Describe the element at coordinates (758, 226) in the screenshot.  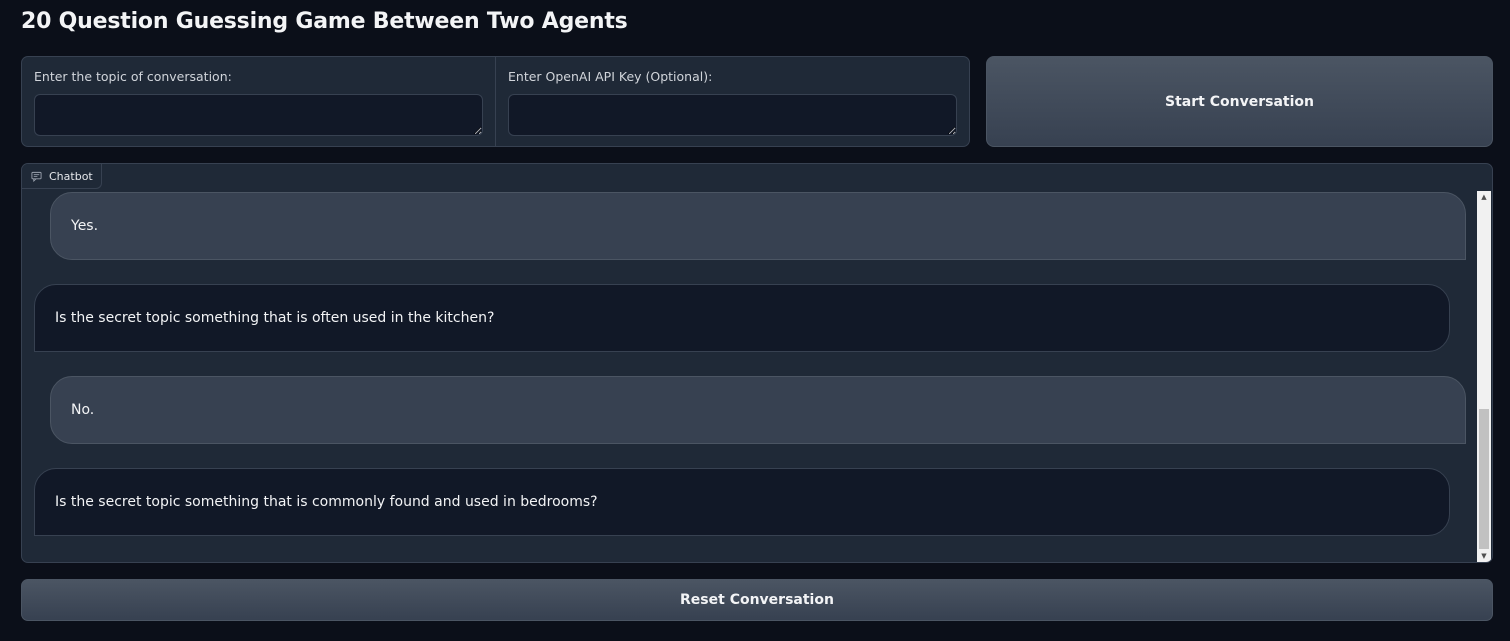
I see `chat-message-bot: Yes.` at that location.